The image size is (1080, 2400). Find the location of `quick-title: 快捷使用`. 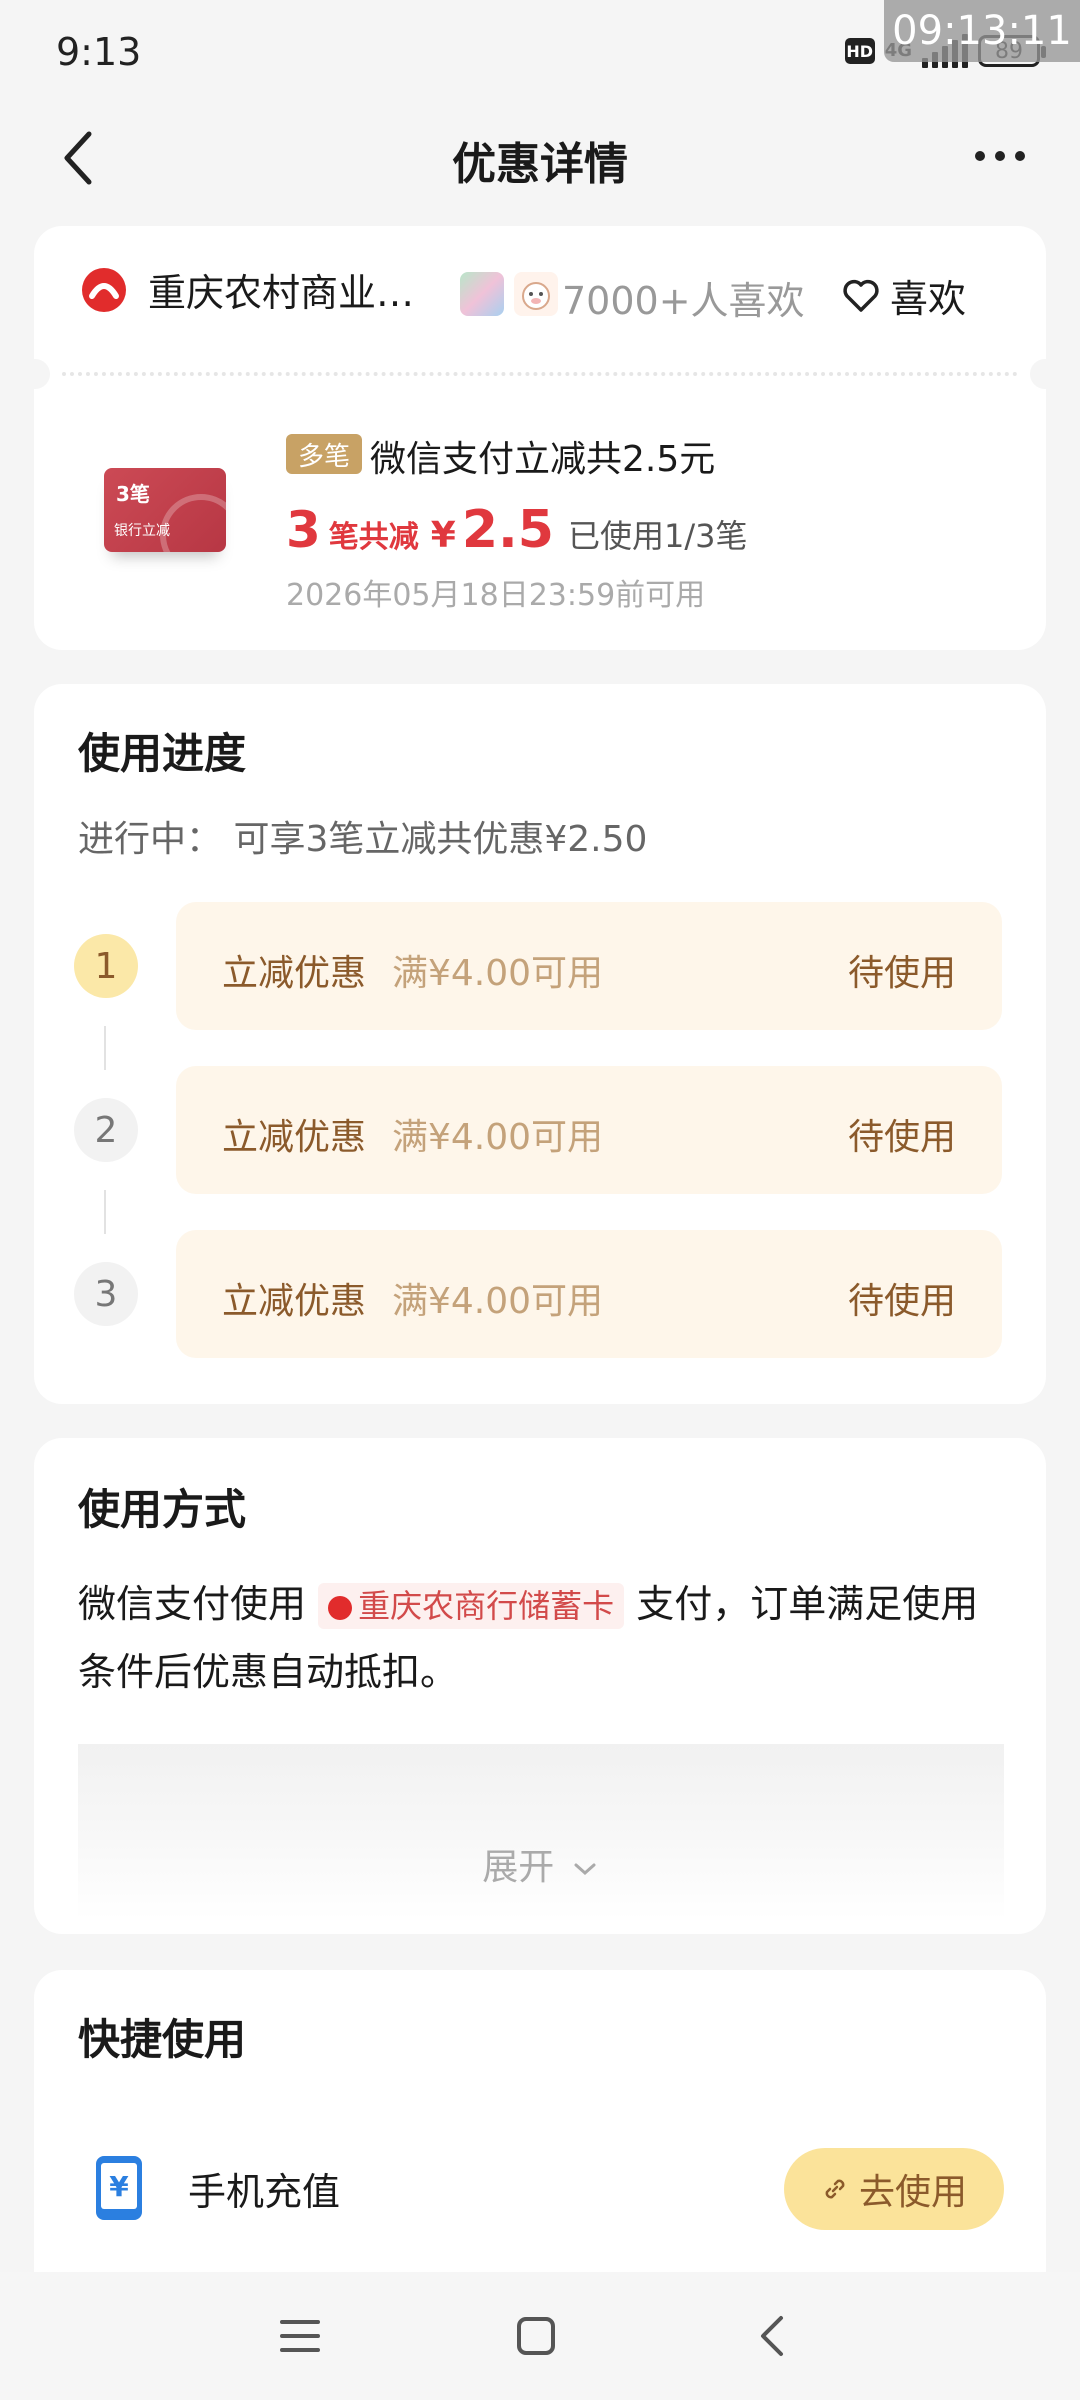

quick-title: 快捷使用 is located at coordinates (162, 2039).